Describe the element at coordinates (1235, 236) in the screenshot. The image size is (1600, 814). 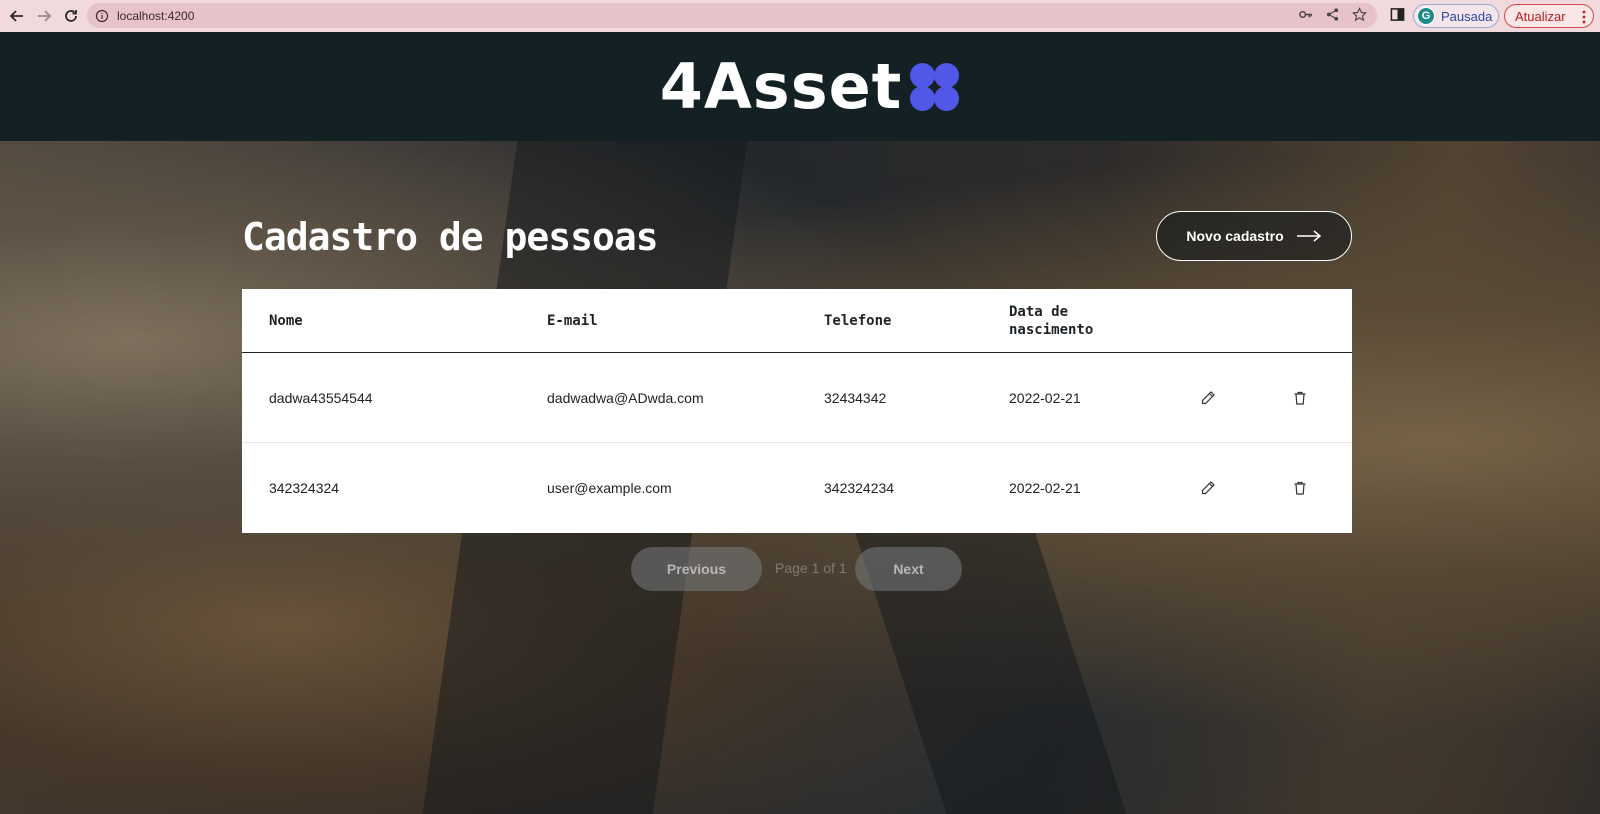
I see `new-registration-label: Novo cadastro` at that location.